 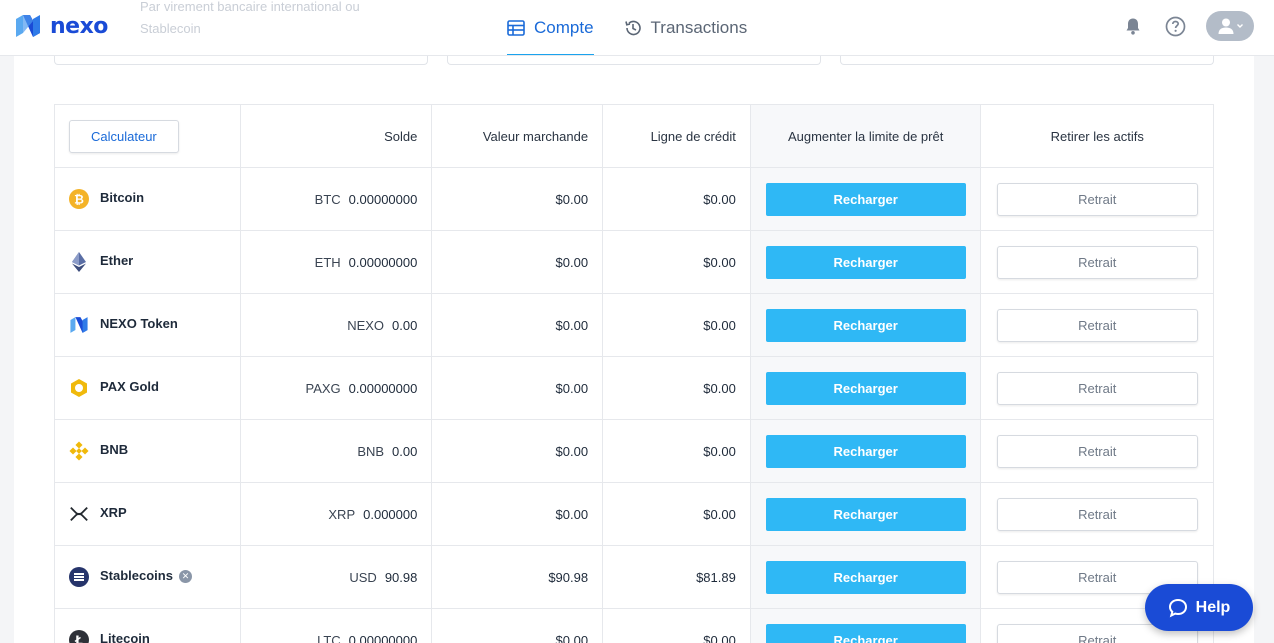 I want to click on header-market-value: Valeur marchande, so click(x=518, y=136).